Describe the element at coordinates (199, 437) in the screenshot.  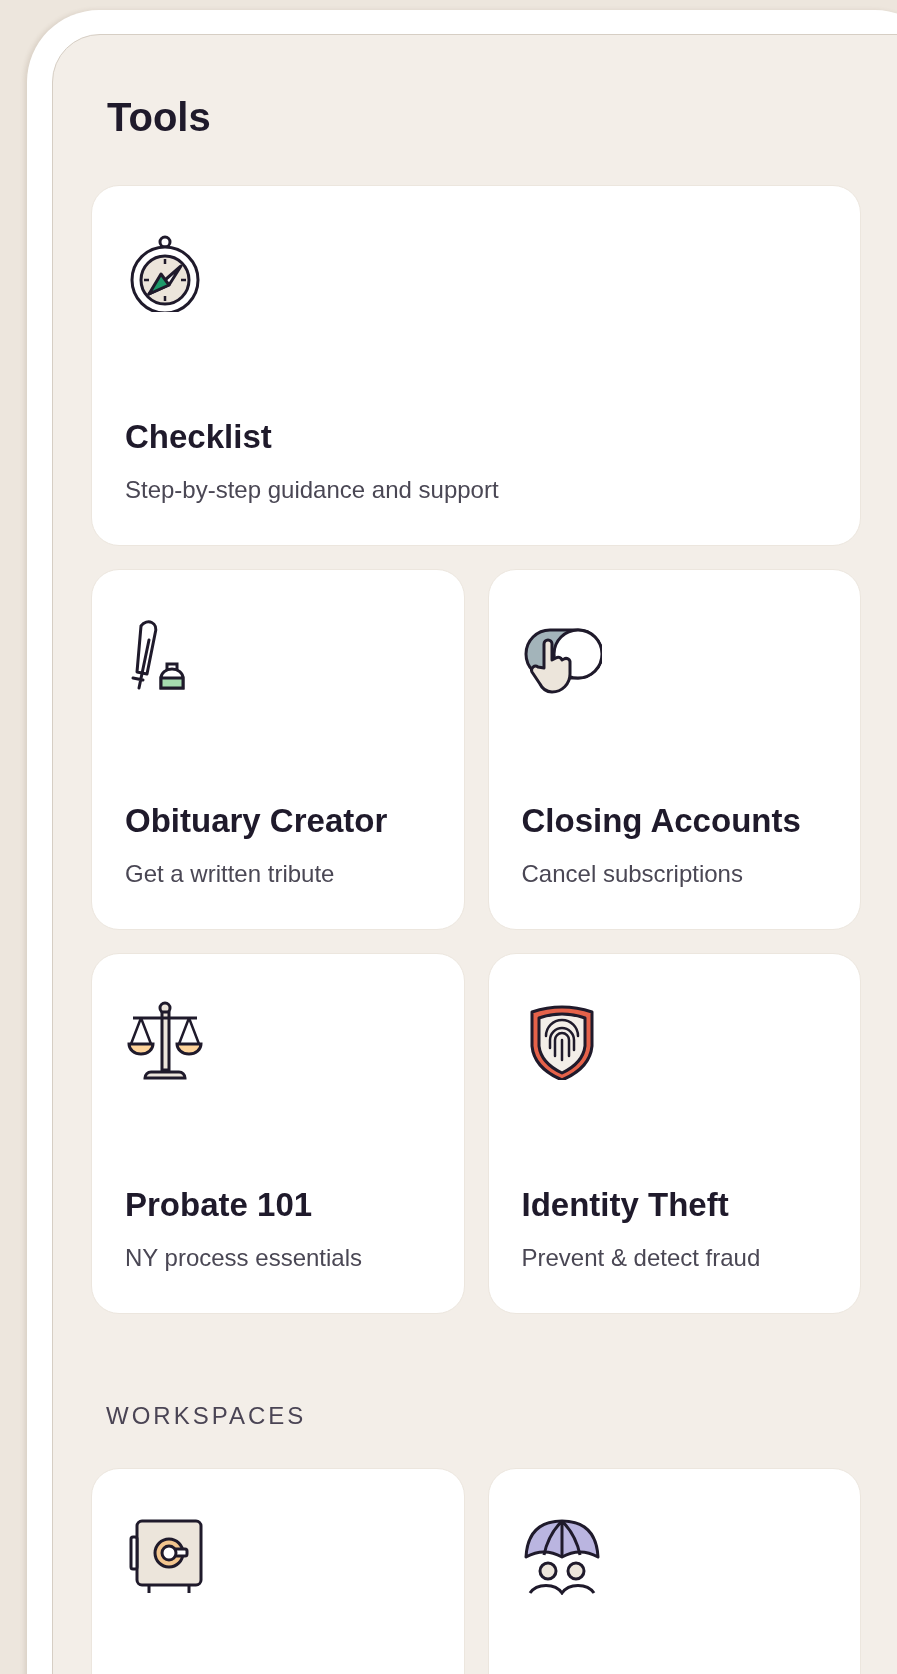
I see `card-title: Checklist` at that location.